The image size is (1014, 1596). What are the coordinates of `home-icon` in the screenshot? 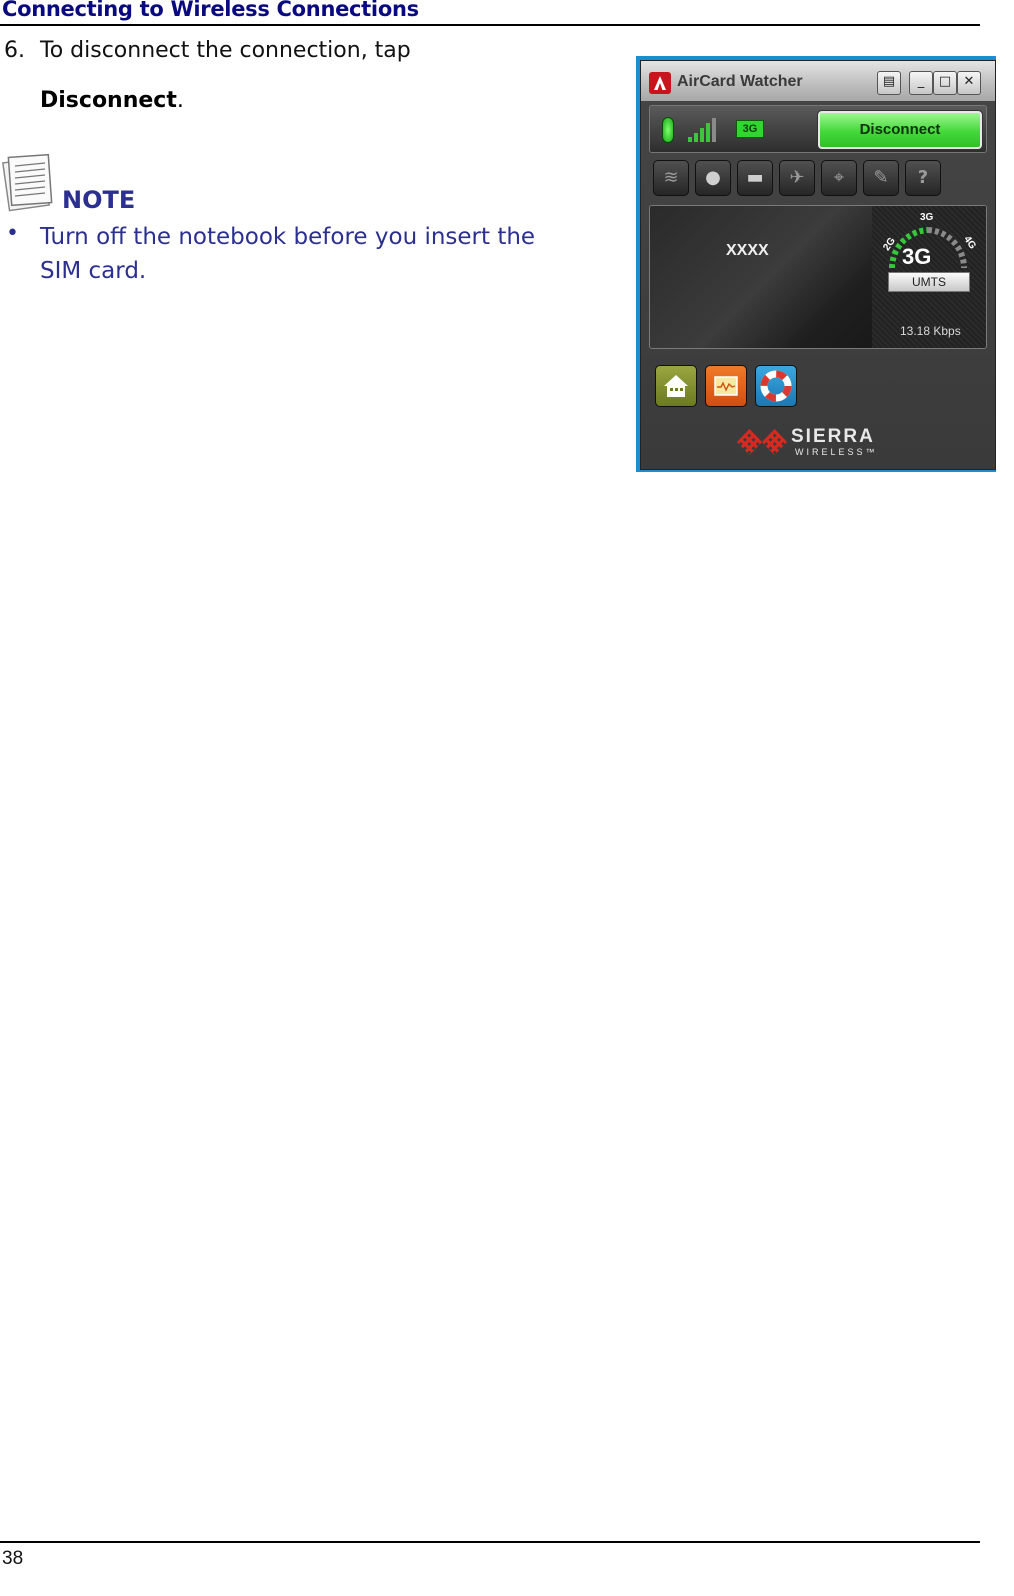 It's located at (676, 386).